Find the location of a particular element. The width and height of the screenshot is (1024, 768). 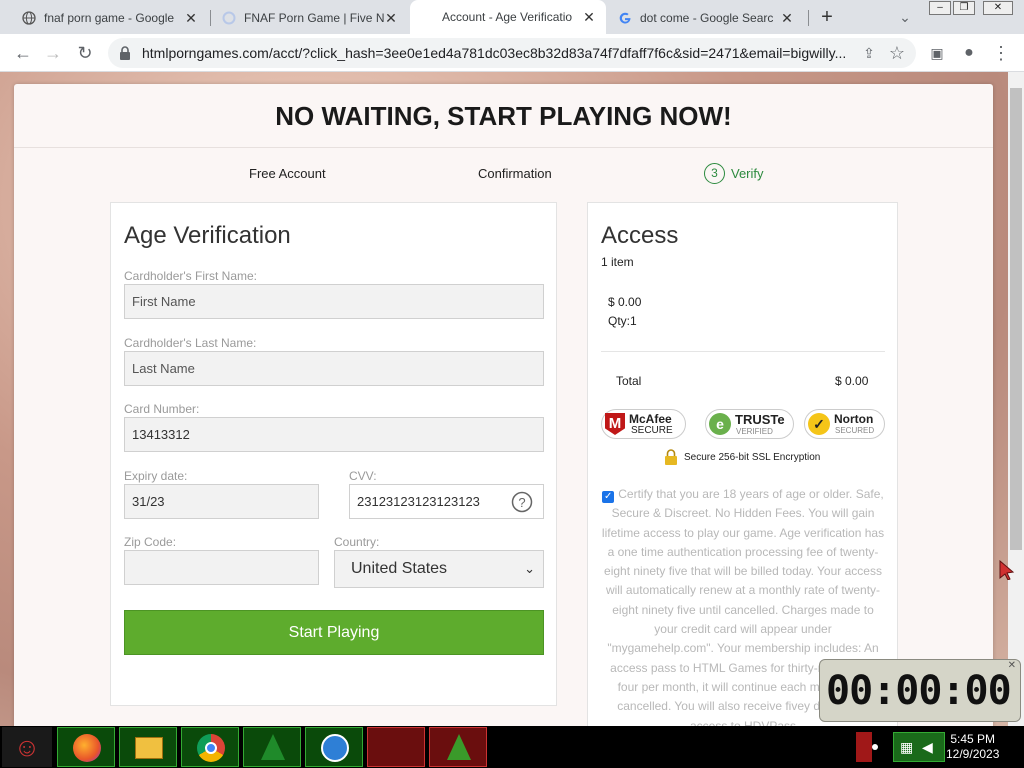

step-free-account: Free Account is located at coordinates (287, 173).